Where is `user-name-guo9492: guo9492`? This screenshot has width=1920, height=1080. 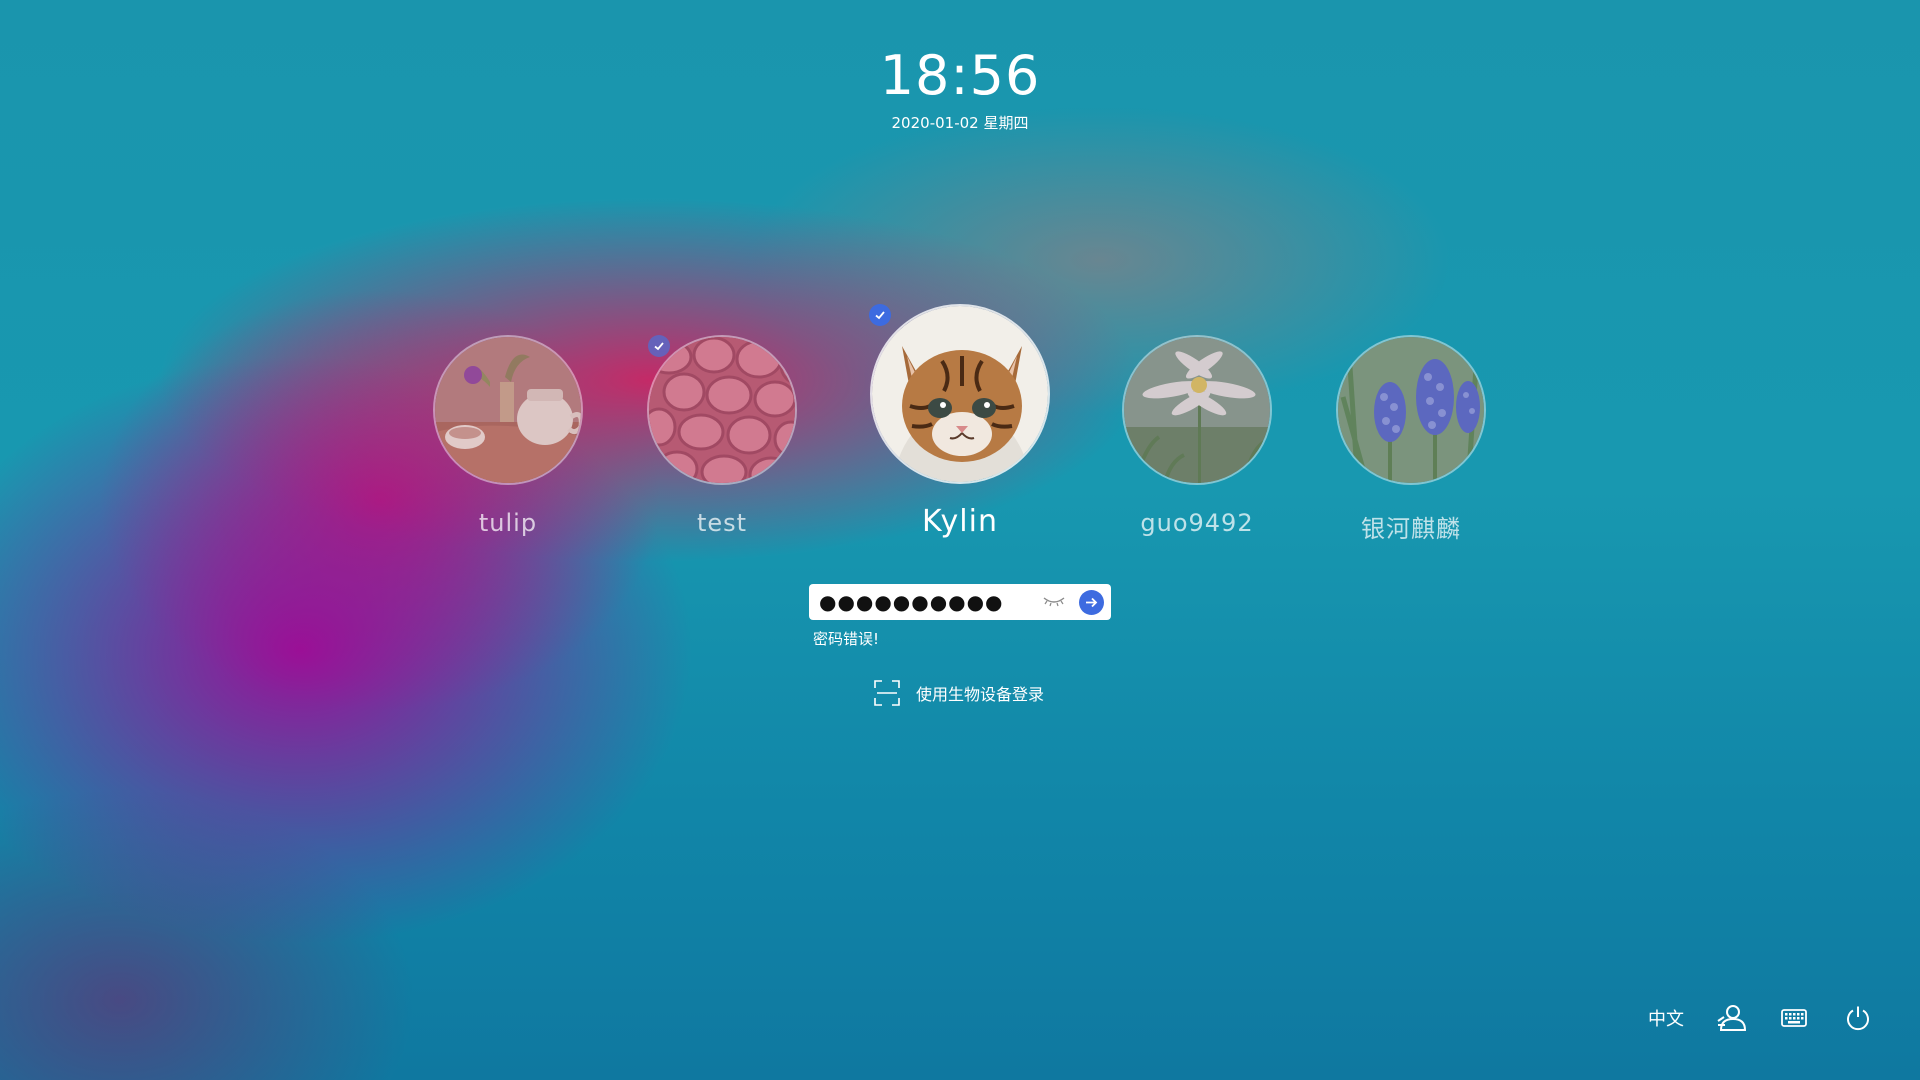
user-name-guo9492: guo9492 is located at coordinates (1197, 523).